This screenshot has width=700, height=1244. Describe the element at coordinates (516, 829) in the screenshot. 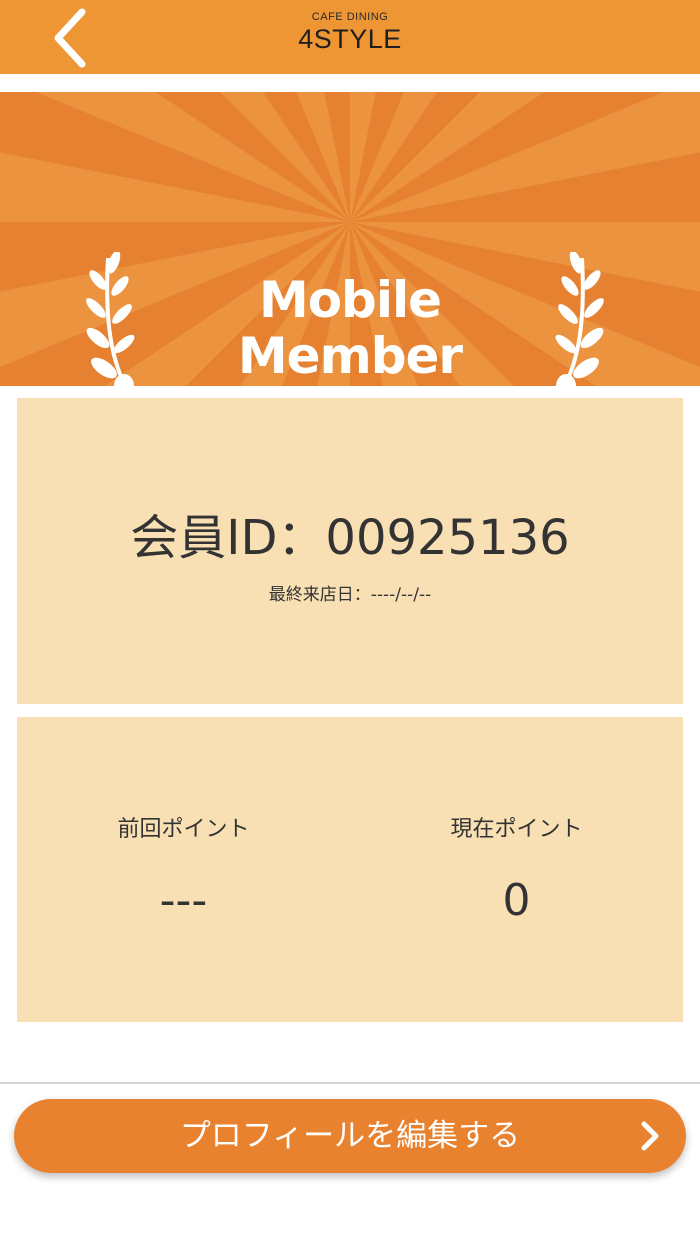

I see `current-points-label: 現在ポイント` at that location.